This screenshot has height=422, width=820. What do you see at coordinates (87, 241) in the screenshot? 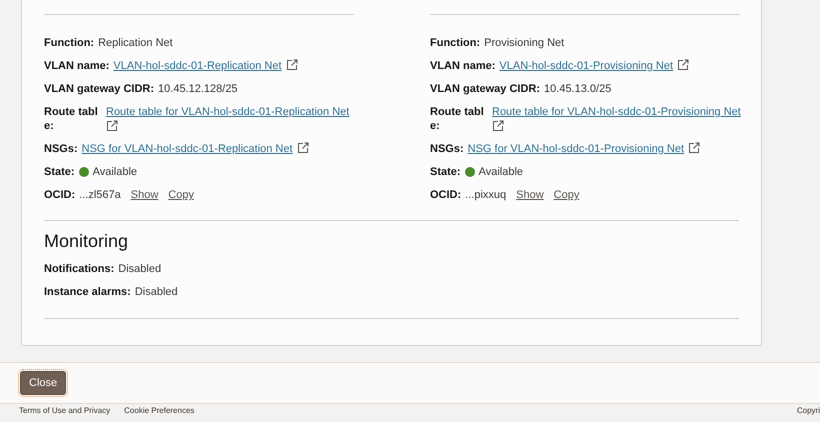
I see `section-heading: Monitoring` at bounding box center [87, 241].